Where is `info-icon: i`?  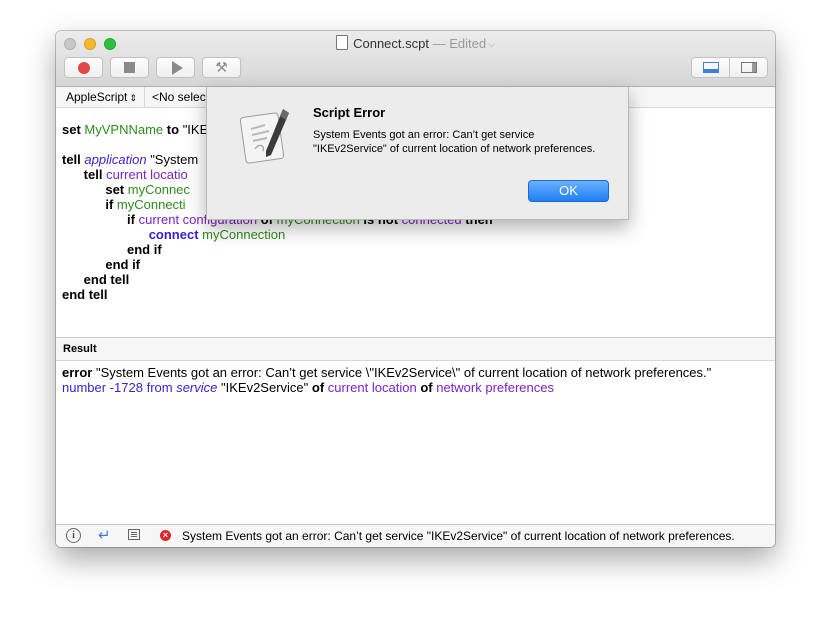 info-icon: i is located at coordinates (73, 535).